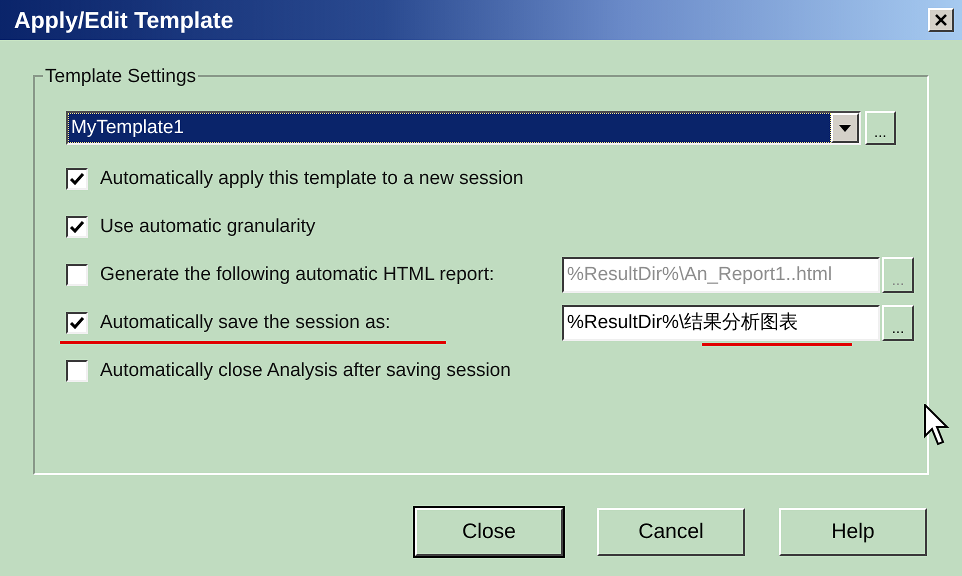 The image size is (962, 576). Describe the element at coordinates (937, 425) in the screenshot. I see `mouse-pointer-icon` at that location.